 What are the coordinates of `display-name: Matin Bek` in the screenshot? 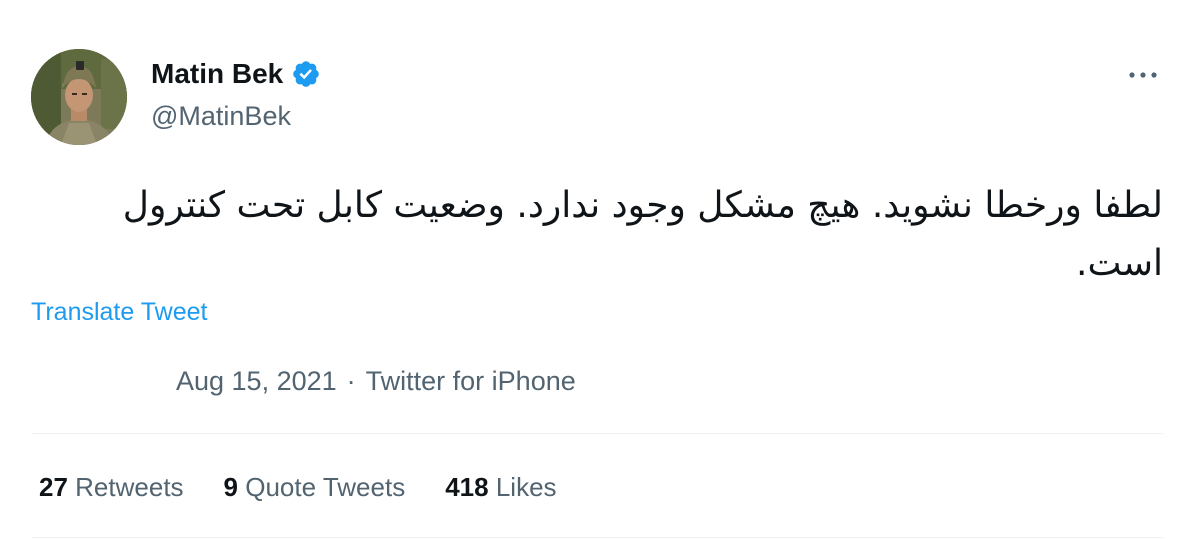 It's located at (217, 74).